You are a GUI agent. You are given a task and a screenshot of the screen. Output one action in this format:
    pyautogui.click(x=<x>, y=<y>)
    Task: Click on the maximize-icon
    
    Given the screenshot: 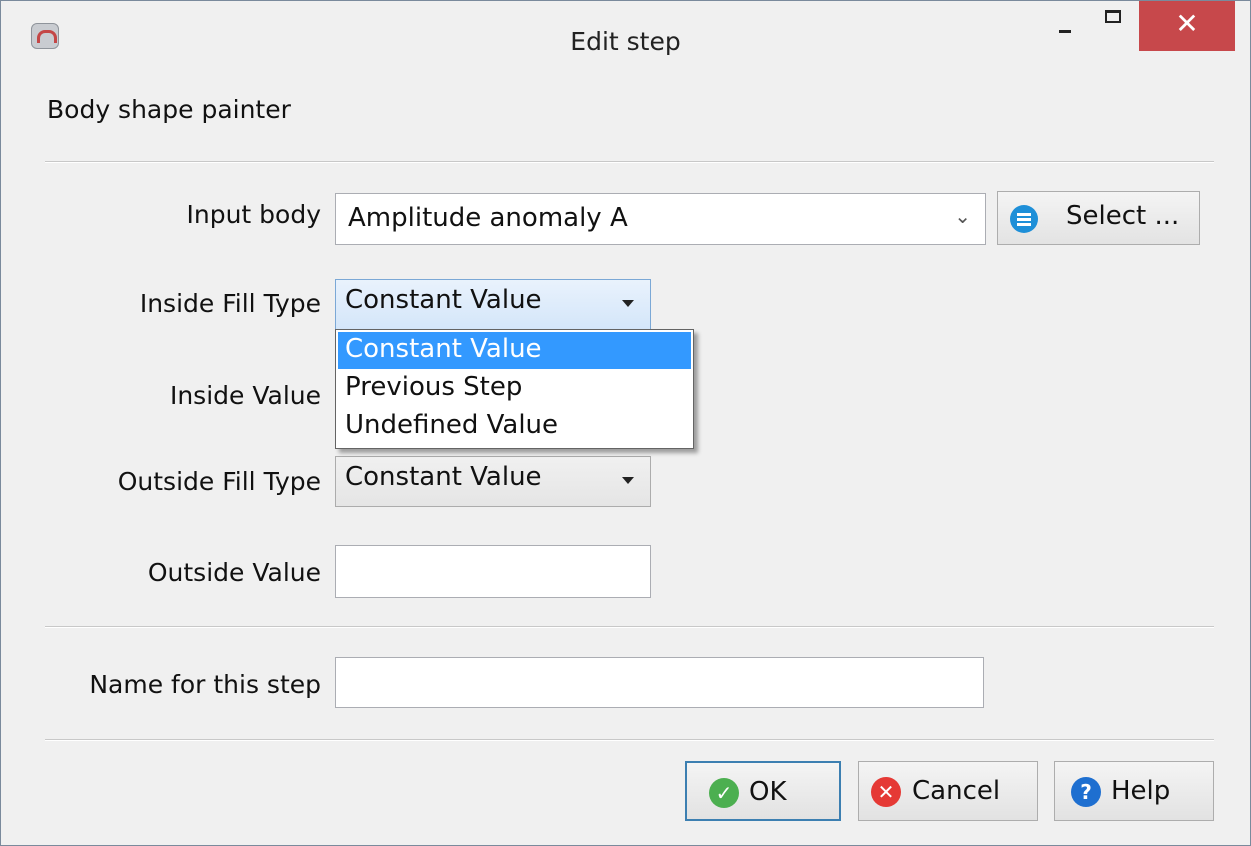 What is the action you would take?
    pyautogui.click(x=1114, y=25)
    